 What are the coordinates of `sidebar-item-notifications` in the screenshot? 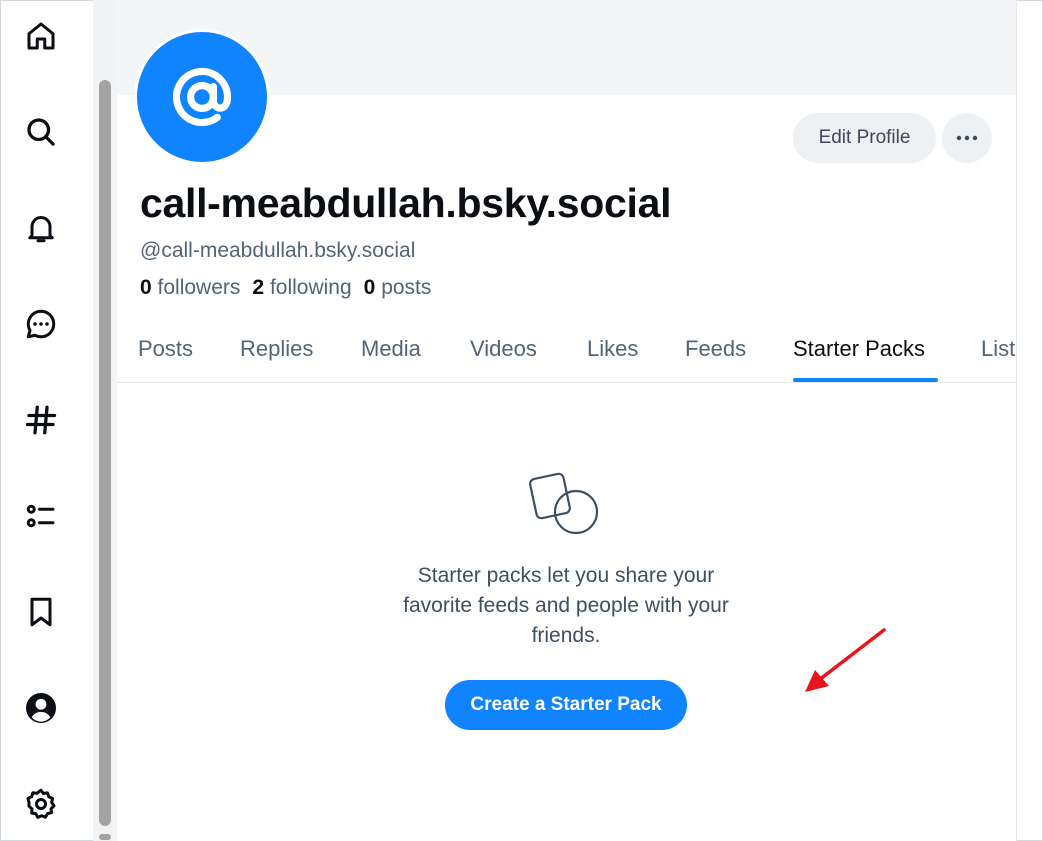 It's located at (41, 228).